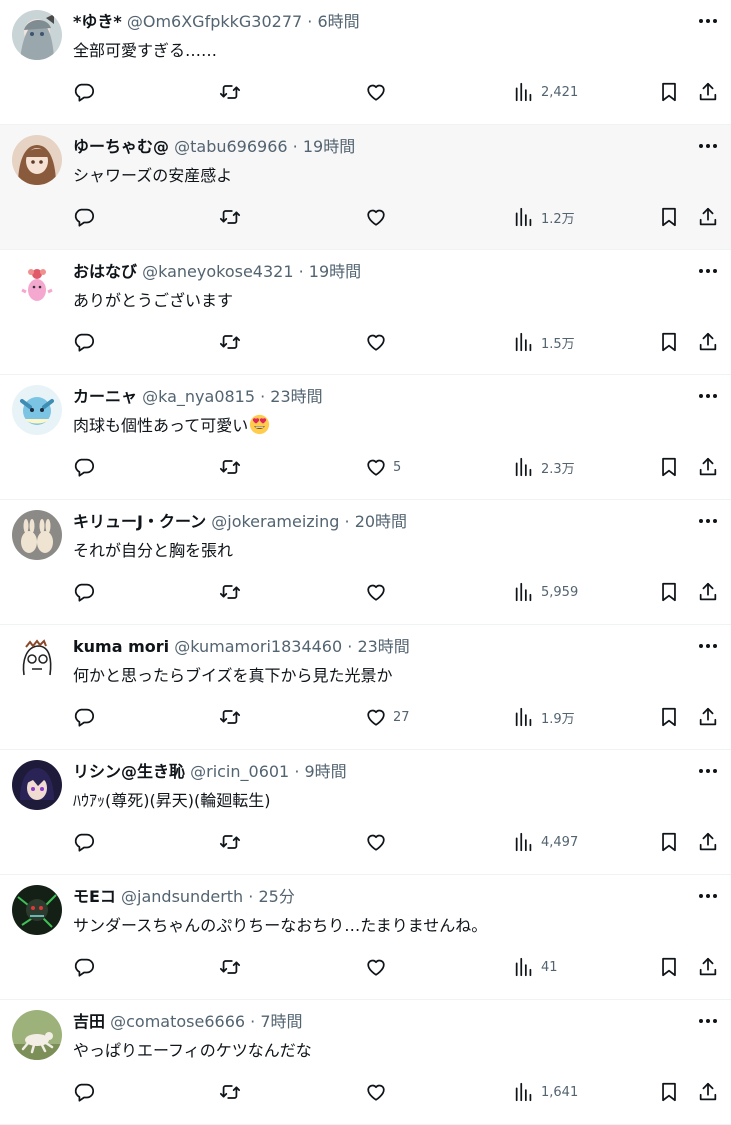 This screenshot has height=1125, width=731. Describe the element at coordinates (89, 1021) in the screenshot. I see `display-name: 吉田` at that location.